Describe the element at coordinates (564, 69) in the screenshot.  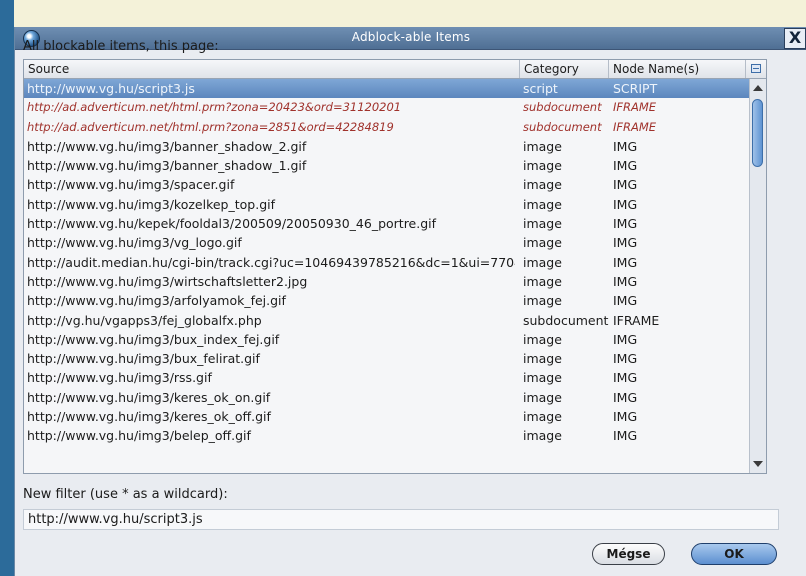
I see `column-header-category: Category` at that location.